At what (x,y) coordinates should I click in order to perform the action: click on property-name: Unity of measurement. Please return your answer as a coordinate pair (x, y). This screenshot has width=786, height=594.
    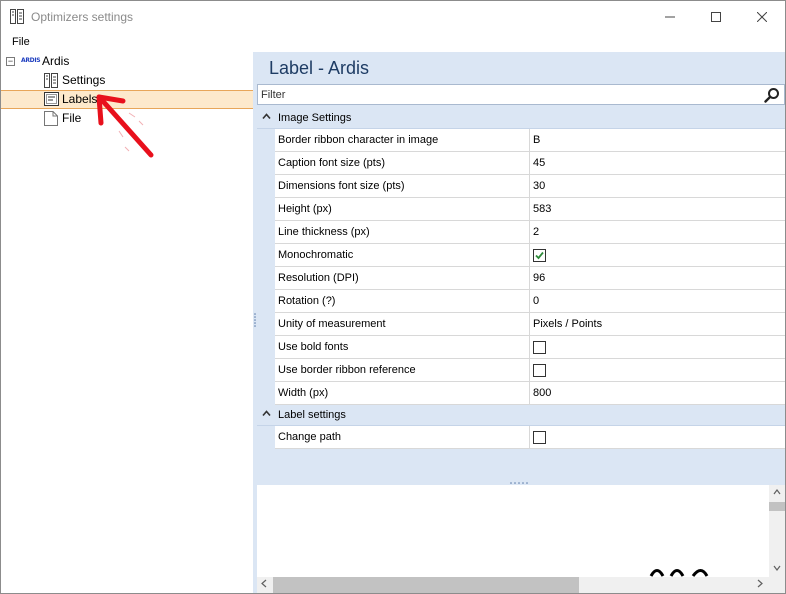
    Looking at the image, I should click on (402, 324).